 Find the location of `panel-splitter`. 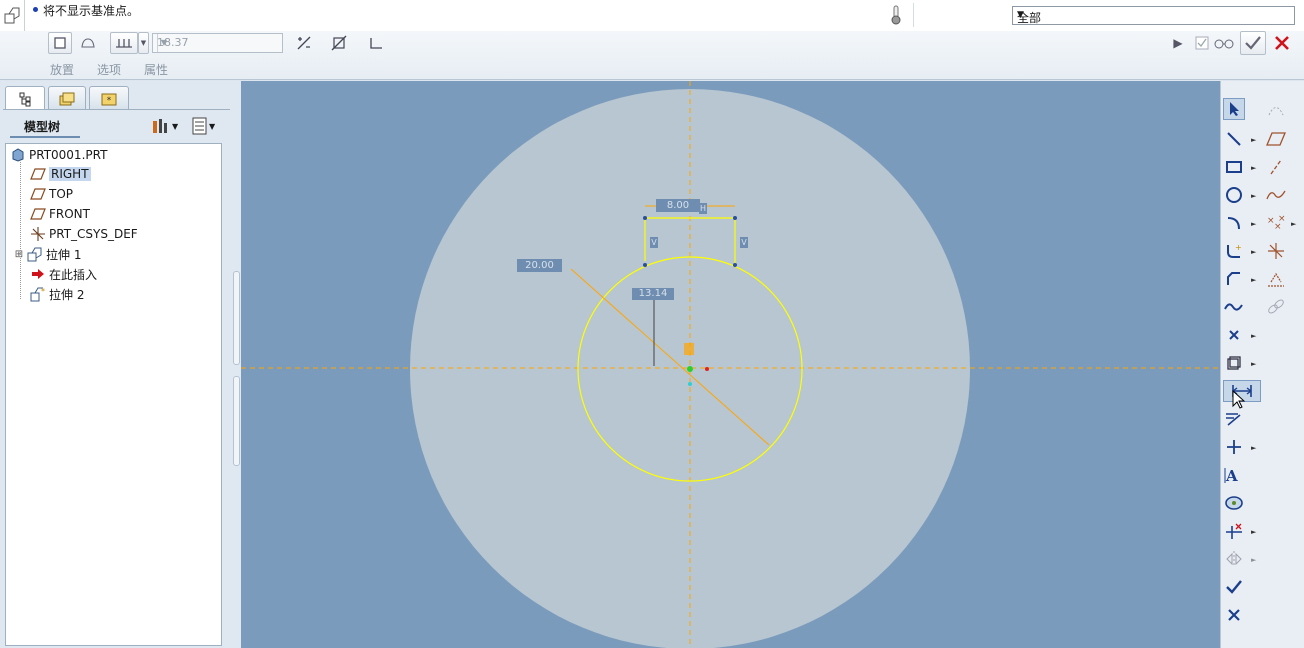

panel-splitter is located at coordinates (236, 364).